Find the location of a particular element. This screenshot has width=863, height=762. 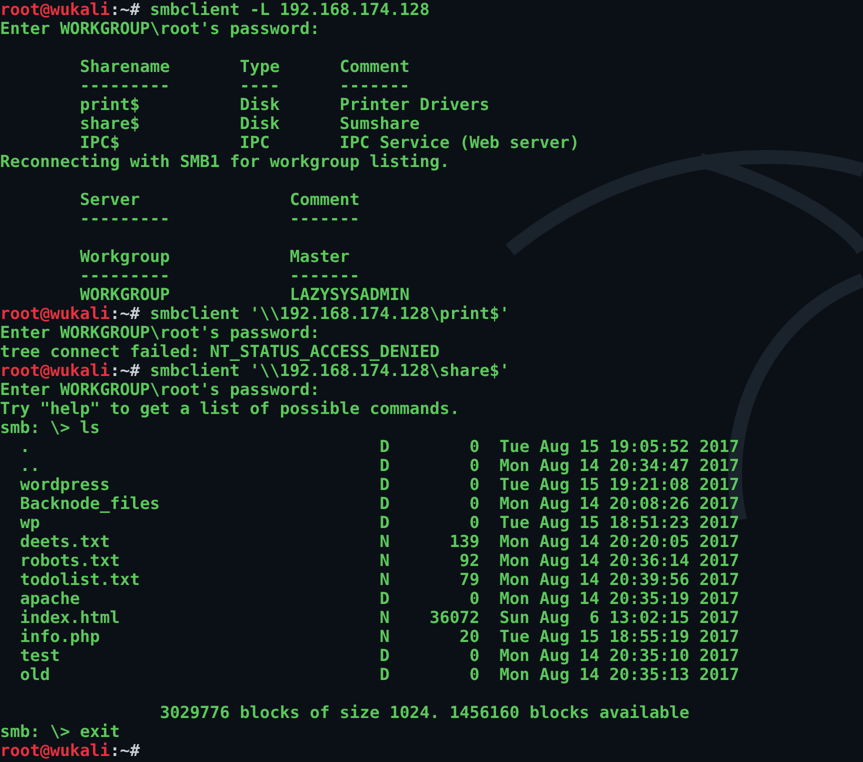

output-line: Server Comment is located at coordinates (219, 199).